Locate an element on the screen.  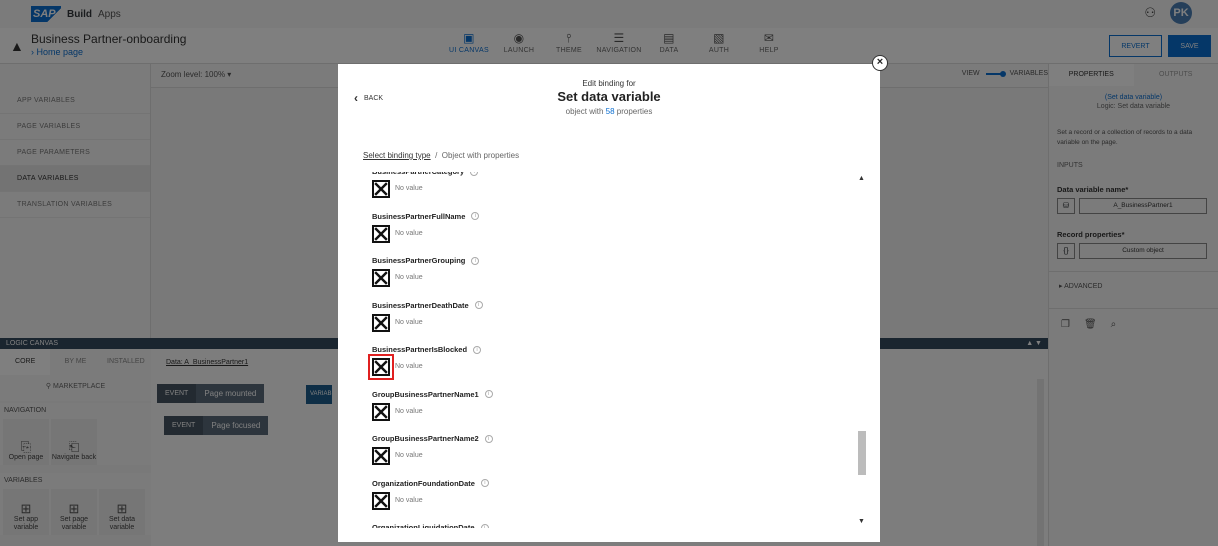
property-row: GroupBusinessPartnerName2 i No value is located at coordinates (603, 449).